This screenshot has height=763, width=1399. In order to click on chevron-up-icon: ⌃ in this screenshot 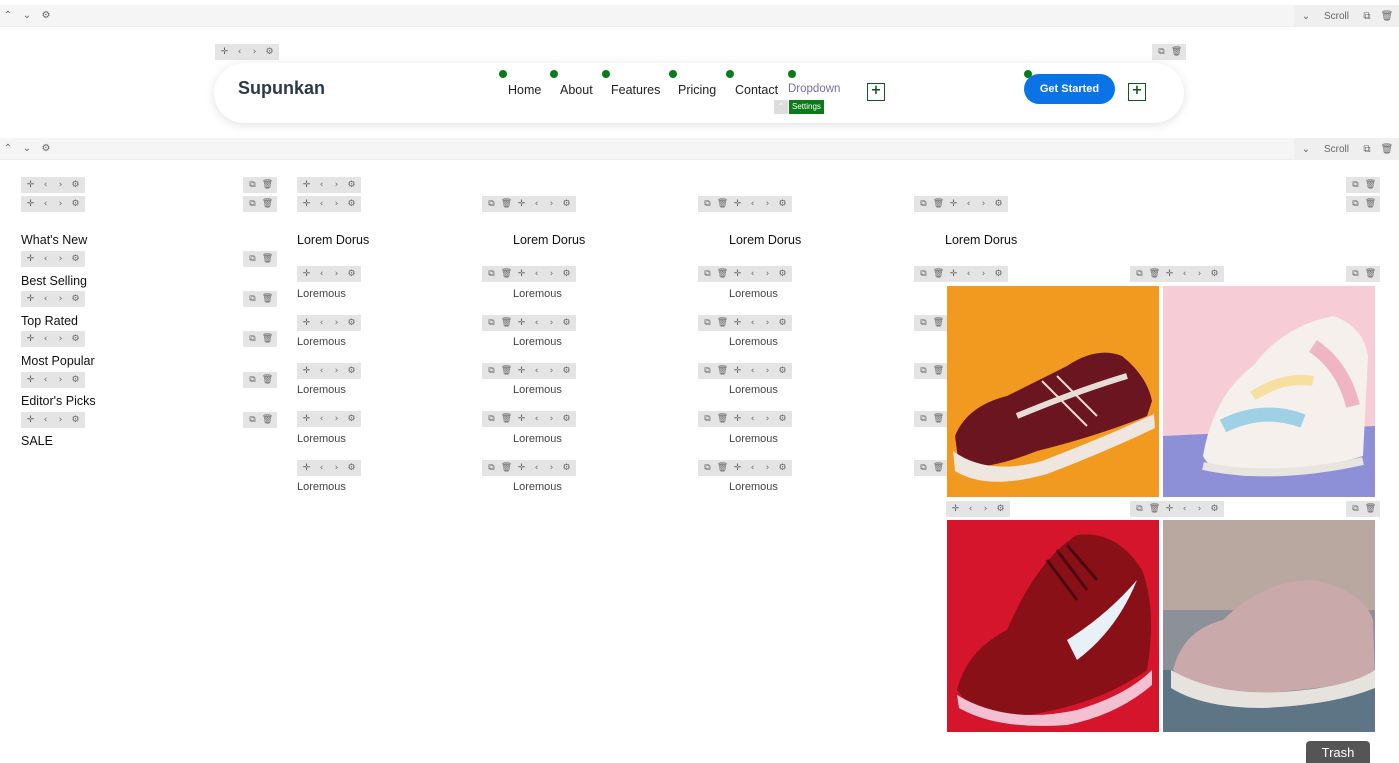, I will do `click(8, 16)`.